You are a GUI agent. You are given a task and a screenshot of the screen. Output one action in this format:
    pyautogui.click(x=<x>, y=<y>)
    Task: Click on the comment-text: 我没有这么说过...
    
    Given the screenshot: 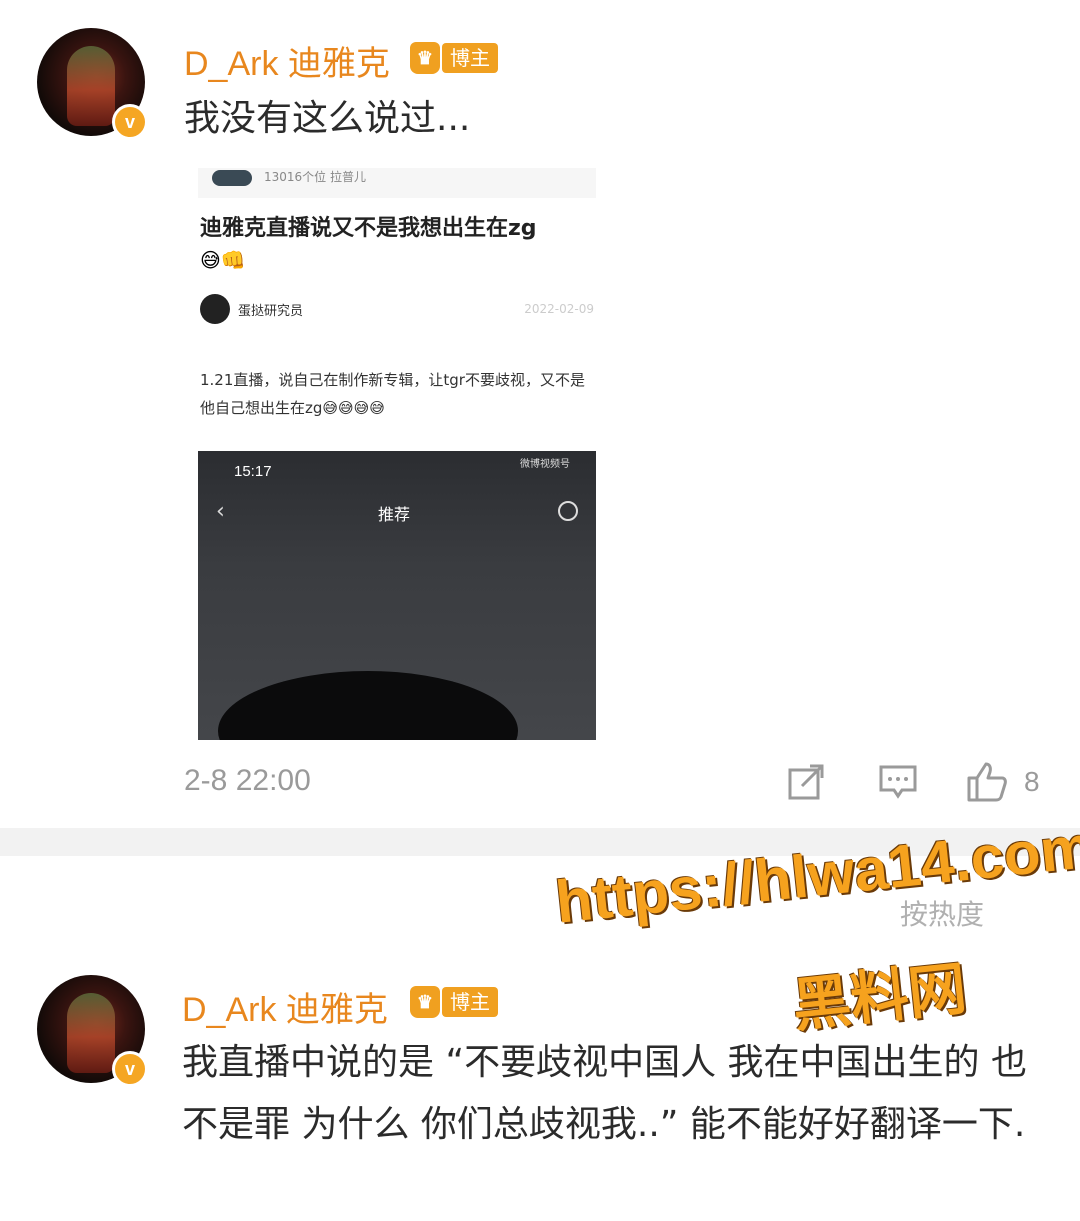 What is the action you would take?
    pyautogui.click(x=327, y=118)
    